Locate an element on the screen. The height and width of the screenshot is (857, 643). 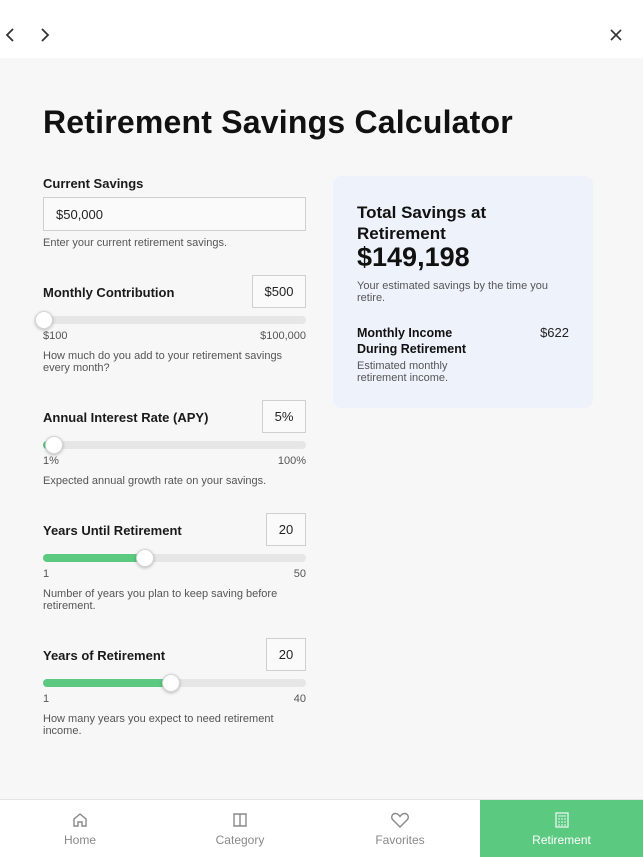
calculator-icon is located at coordinates (561, 820).